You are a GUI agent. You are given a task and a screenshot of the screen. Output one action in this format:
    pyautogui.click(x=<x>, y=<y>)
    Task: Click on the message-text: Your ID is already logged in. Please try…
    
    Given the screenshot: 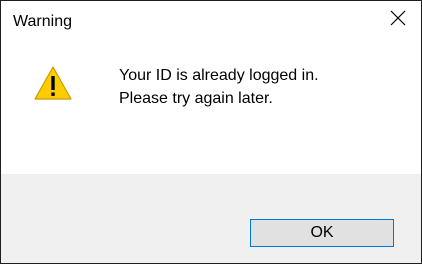 What is the action you would take?
    pyautogui.click(x=219, y=87)
    